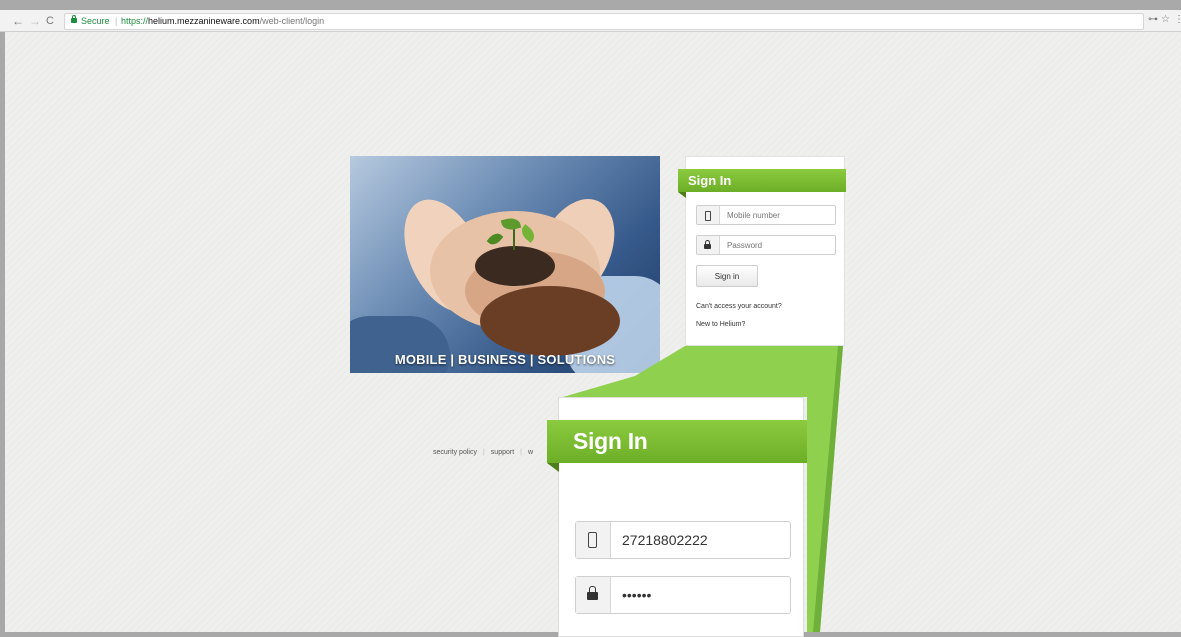 This screenshot has width=1181, height=637. I want to click on zoomed-password-input, so click(706, 595).